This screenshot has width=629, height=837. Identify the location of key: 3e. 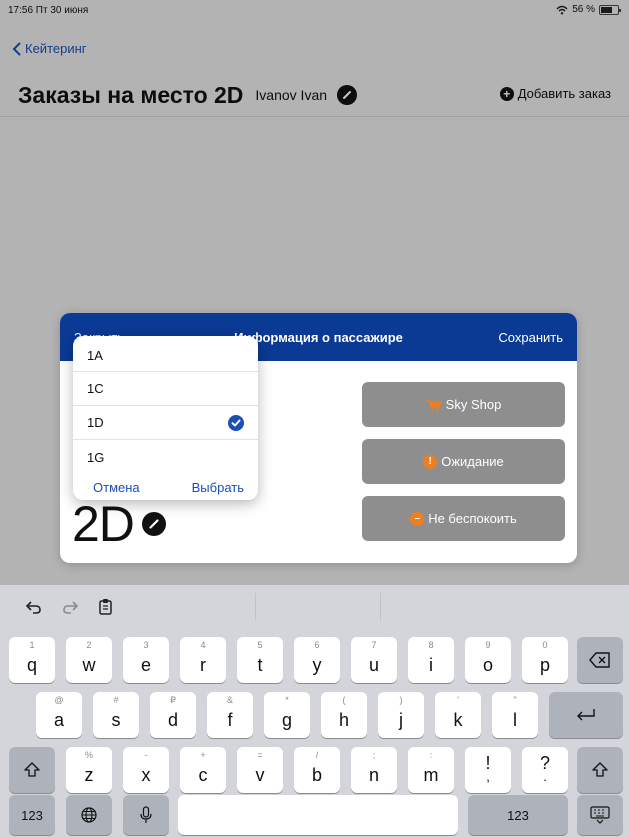
(146, 660).